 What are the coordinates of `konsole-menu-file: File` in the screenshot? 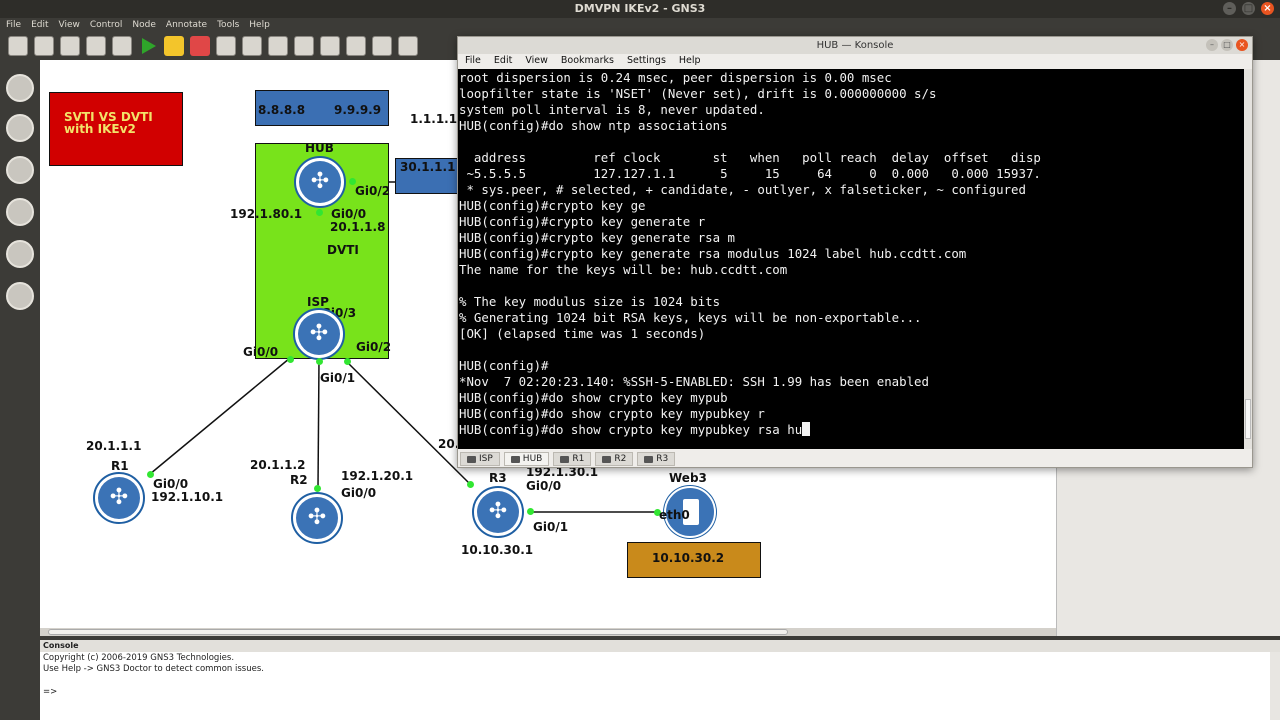 It's located at (473, 61).